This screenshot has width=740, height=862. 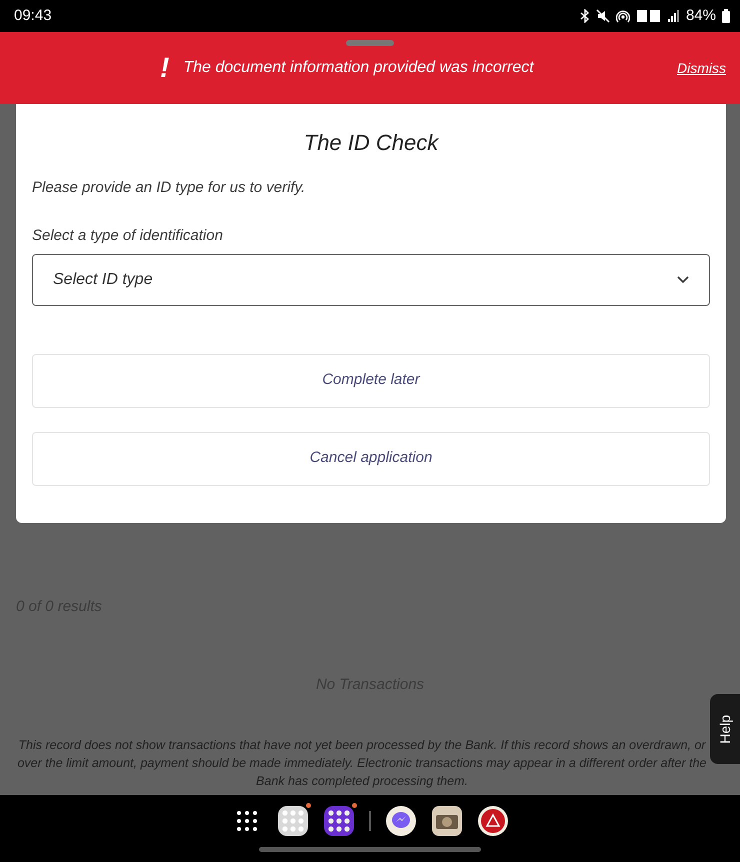 What do you see at coordinates (371, 381) in the screenshot?
I see `action-button: Complete later` at bounding box center [371, 381].